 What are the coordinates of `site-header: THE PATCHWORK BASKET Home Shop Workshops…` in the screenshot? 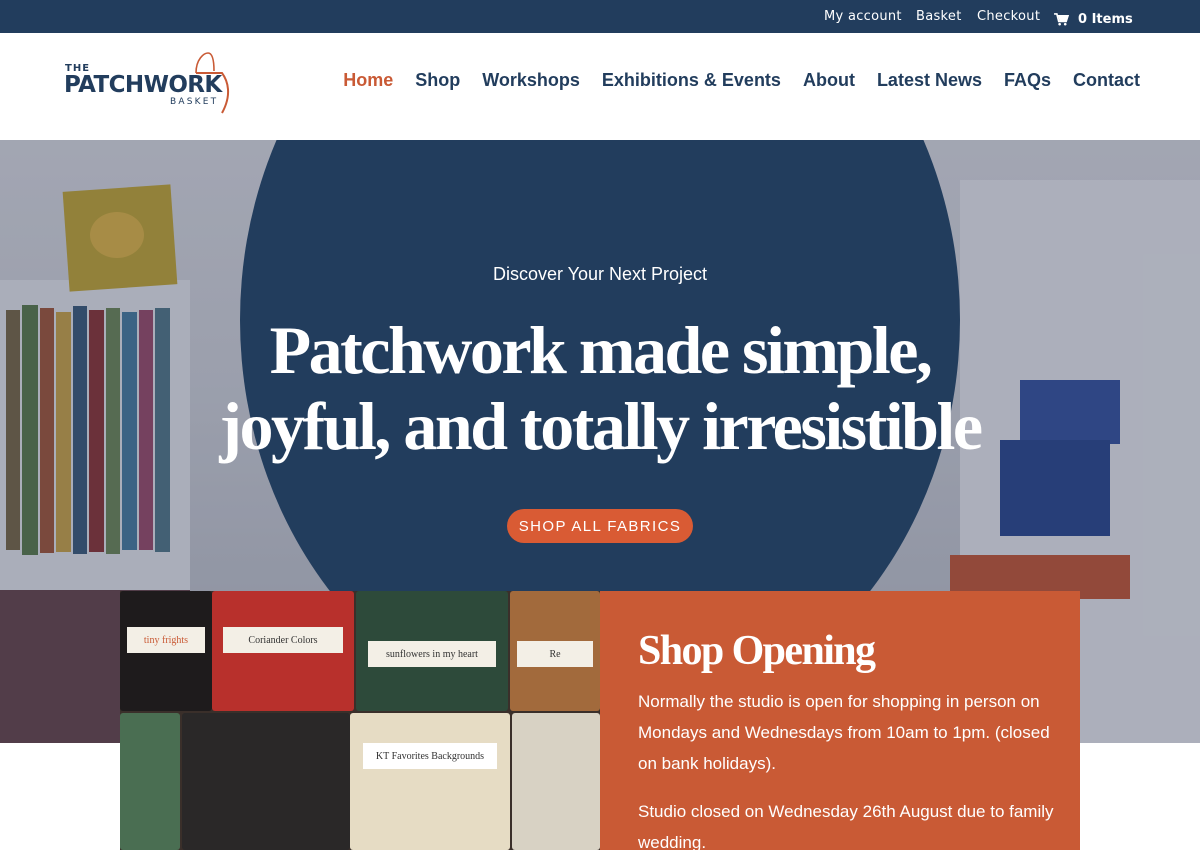 It's located at (600, 86).